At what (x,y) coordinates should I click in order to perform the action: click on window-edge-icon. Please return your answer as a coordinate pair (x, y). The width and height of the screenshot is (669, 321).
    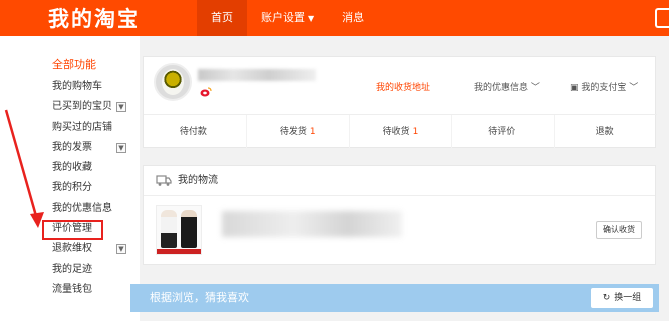
    Looking at the image, I should click on (662, 18).